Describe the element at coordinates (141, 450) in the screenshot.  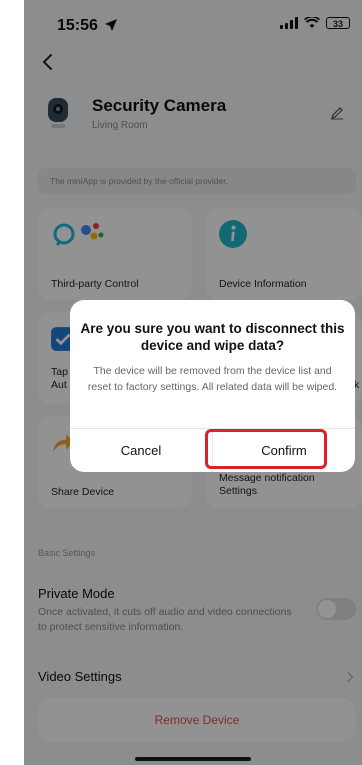
I see `cancel-button: Cancel` at that location.